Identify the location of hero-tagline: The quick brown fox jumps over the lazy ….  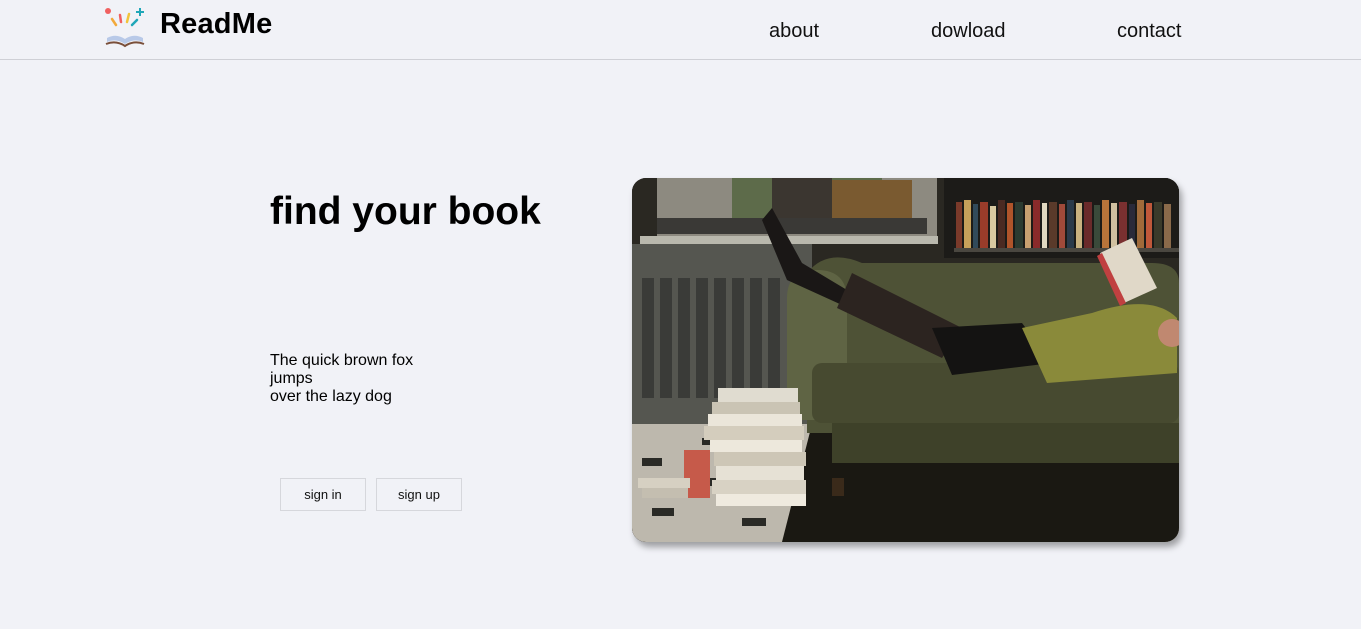
(341, 379).